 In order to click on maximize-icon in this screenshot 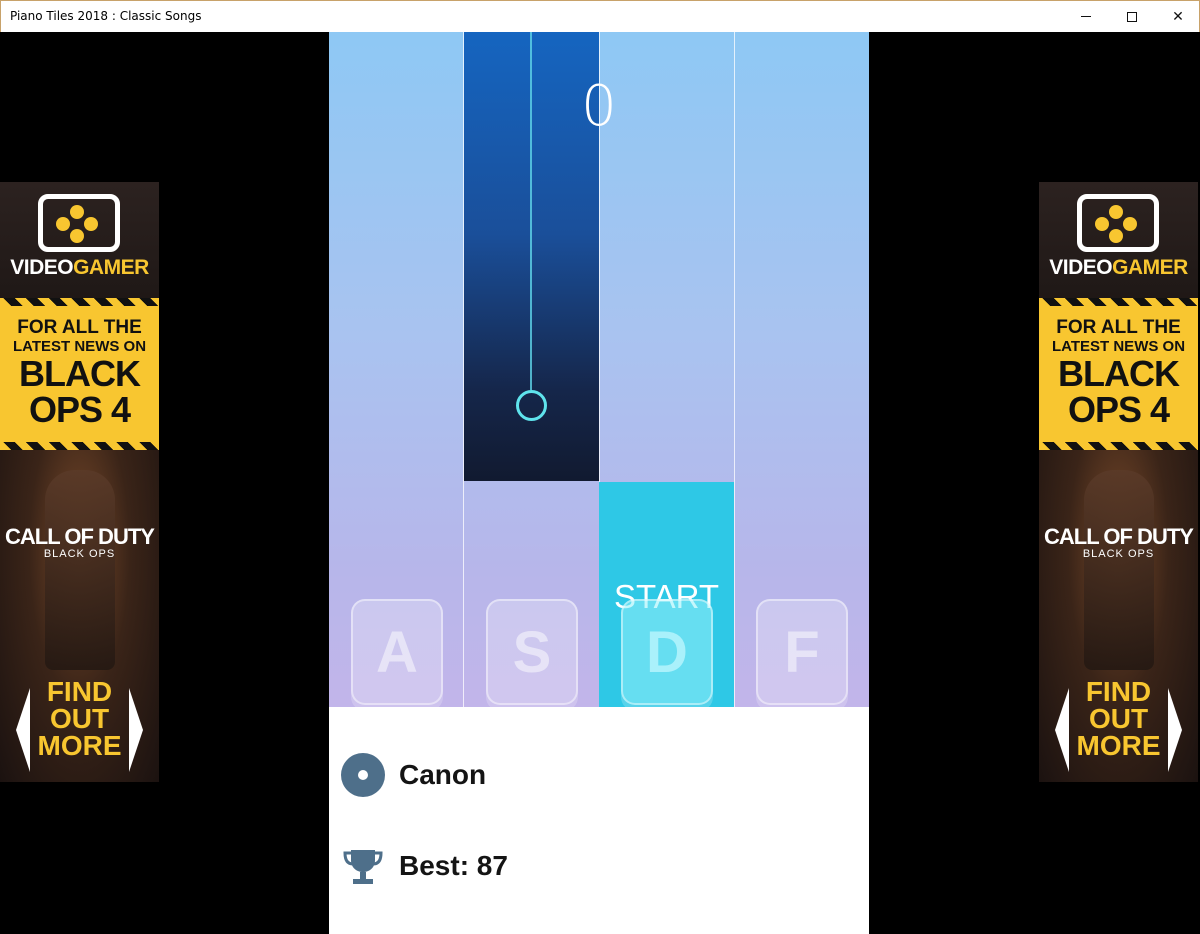, I will do `click(1132, 16)`.